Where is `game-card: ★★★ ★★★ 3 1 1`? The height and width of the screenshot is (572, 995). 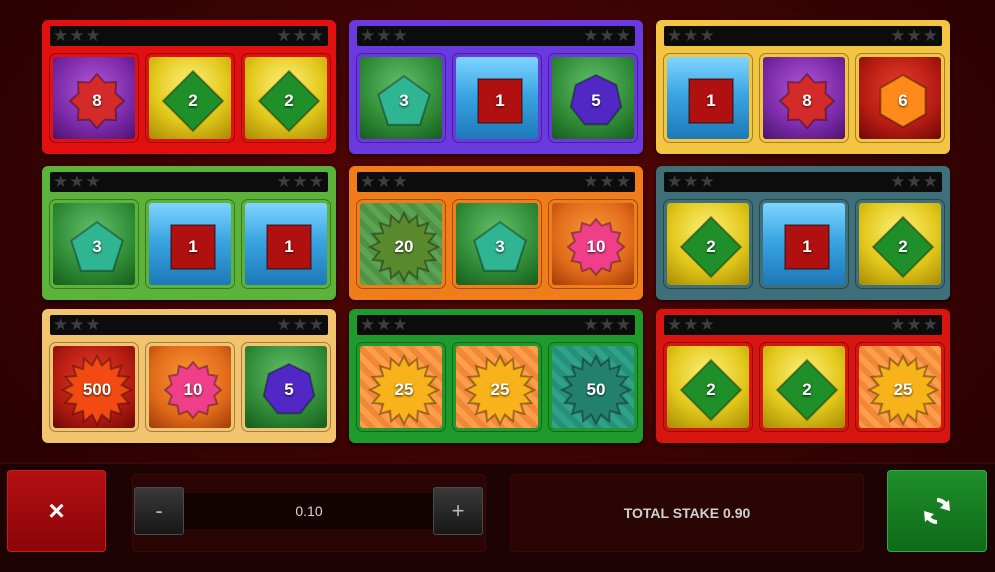 game-card: ★★★ ★★★ 3 1 1 is located at coordinates (189, 233).